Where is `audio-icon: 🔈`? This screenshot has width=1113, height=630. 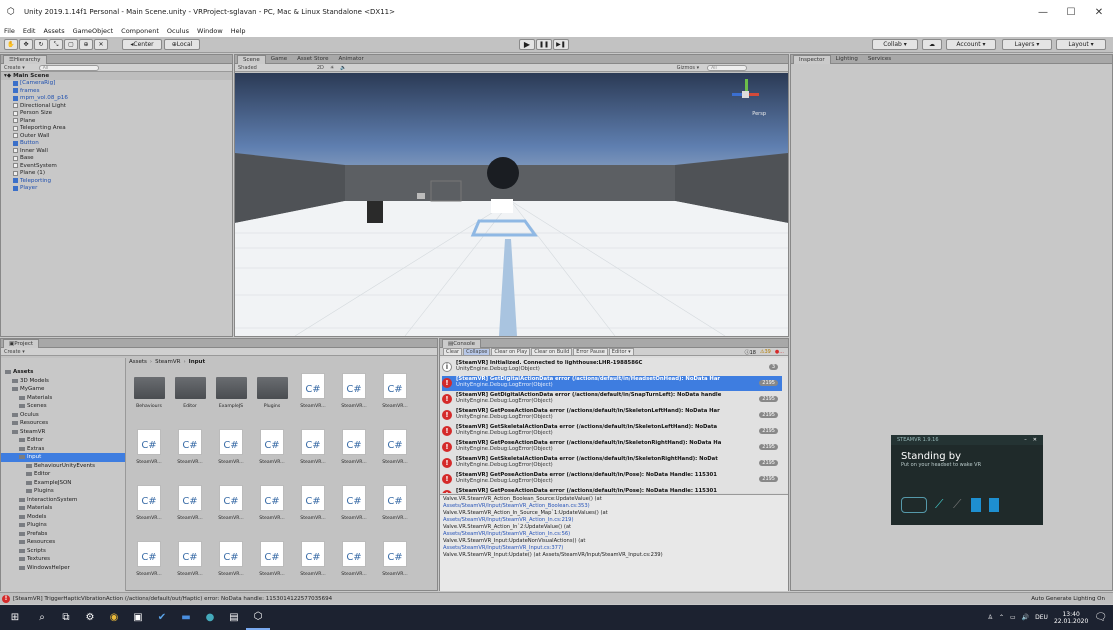 audio-icon: 🔈 is located at coordinates (343, 68).